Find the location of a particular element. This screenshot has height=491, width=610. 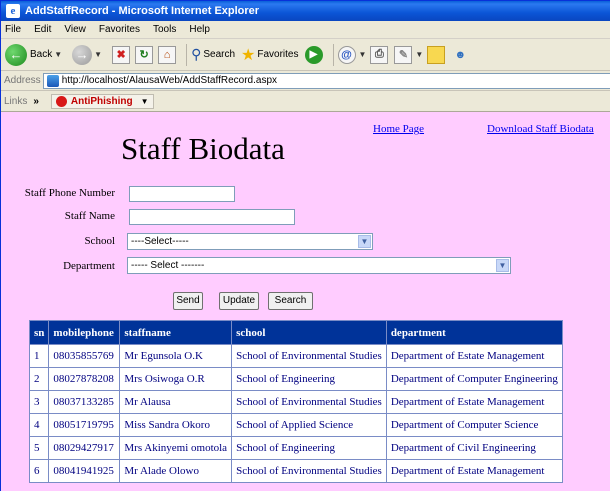

department-selected-value: ----- Select ------- is located at coordinates (168, 265).